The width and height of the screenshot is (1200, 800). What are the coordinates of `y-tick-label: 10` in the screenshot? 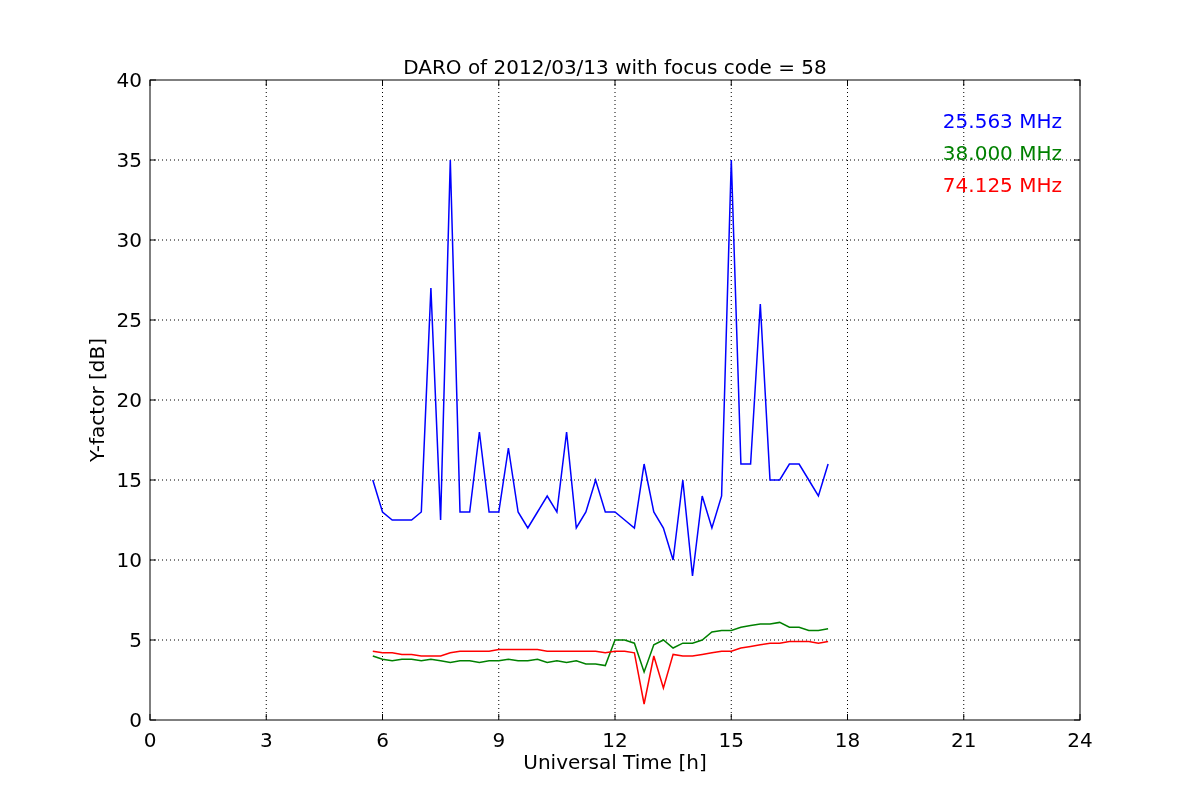 It's located at (129, 560).